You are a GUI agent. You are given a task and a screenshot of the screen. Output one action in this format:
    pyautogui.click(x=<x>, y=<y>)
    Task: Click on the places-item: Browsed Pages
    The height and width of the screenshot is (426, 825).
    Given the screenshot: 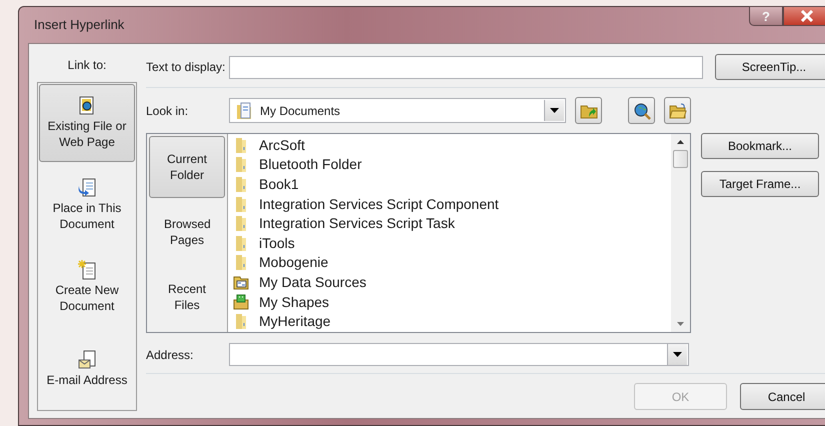 What is the action you would take?
    pyautogui.click(x=187, y=232)
    